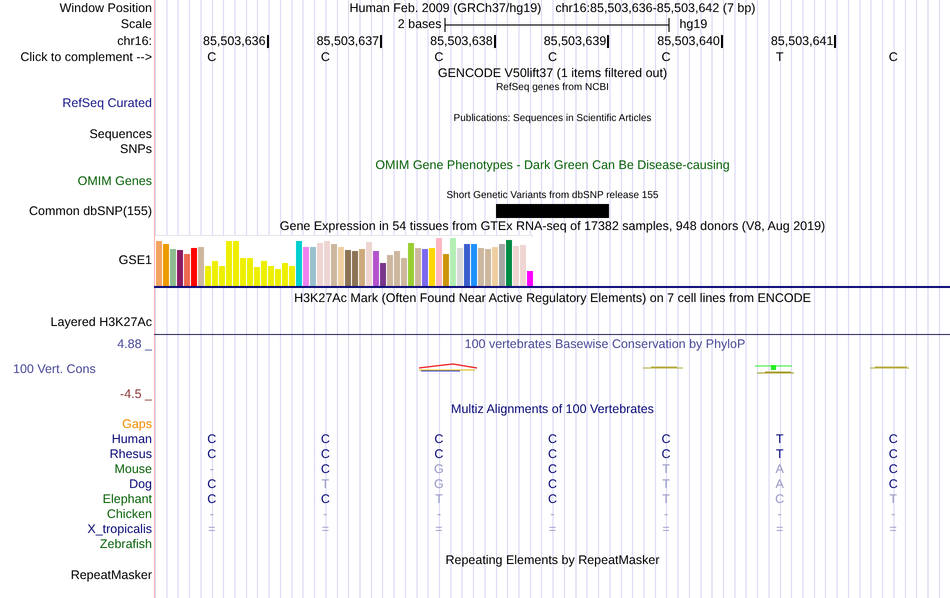 The width and height of the screenshot is (950, 598). I want to click on track-label: 100 Vert. Cons, so click(54, 369).